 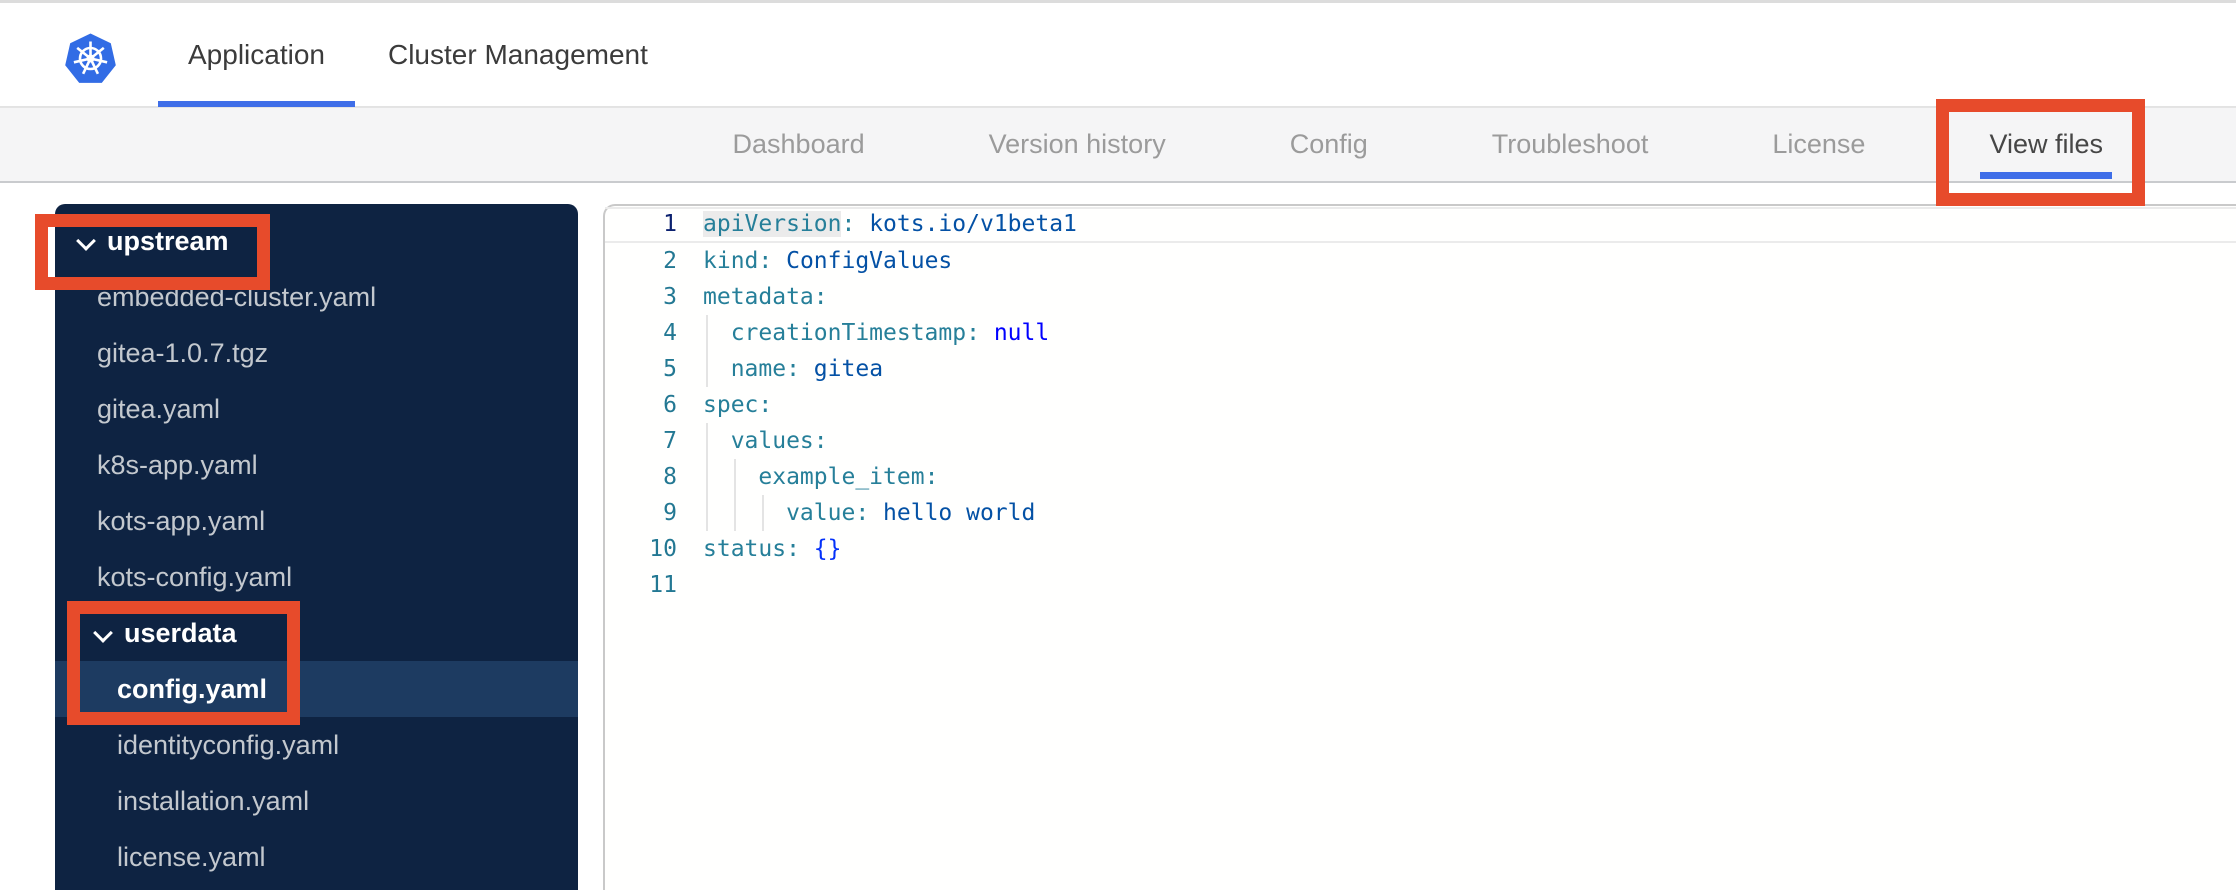 I want to click on tree-file-embedded-cluster-yaml: embedded-cluster.yaml, so click(x=316, y=297).